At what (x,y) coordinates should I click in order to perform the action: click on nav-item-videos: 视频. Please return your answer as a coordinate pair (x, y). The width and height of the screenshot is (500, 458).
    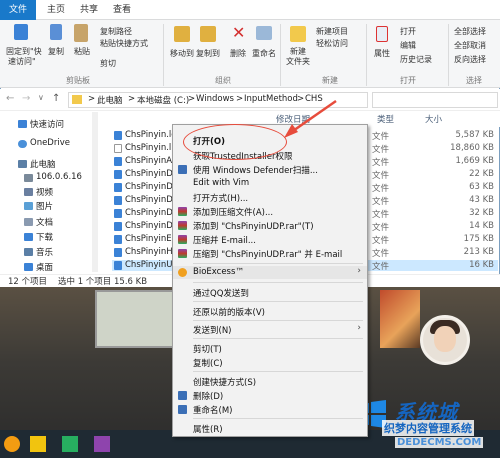
    Looking at the image, I should click on (44, 192).